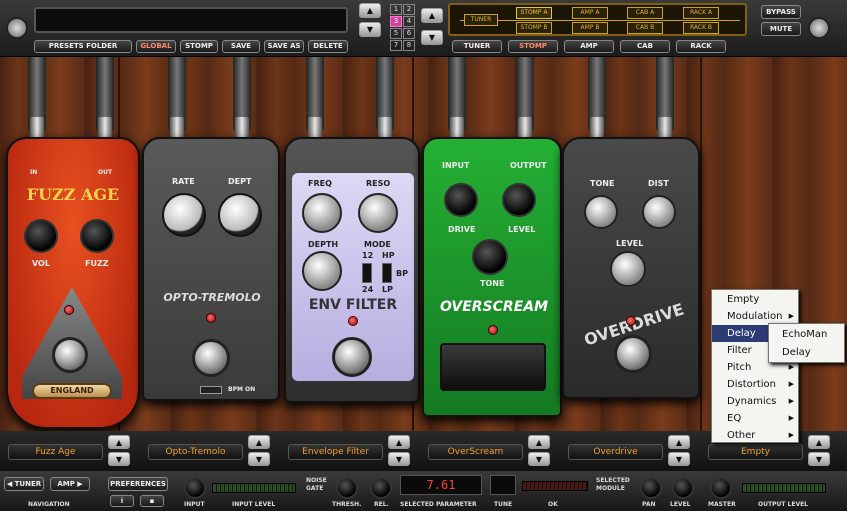 This screenshot has height=511, width=847. I want to click on tremolo-bpm-label: BPM ON, so click(242, 389).